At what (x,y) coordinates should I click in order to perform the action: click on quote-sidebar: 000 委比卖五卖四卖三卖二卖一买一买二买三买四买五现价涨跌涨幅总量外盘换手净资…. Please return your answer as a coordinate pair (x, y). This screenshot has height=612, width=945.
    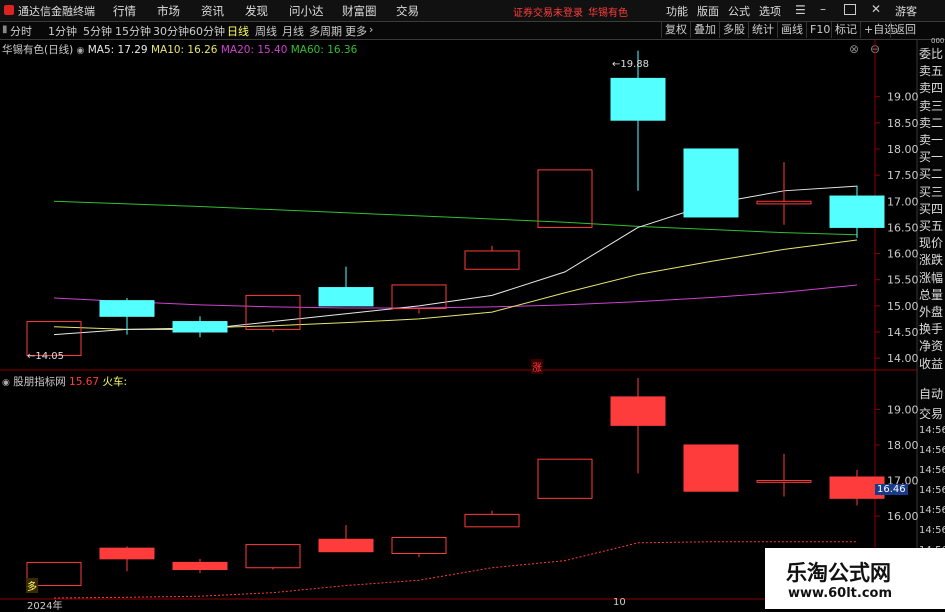
    Looking at the image, I should click on (931, 323).